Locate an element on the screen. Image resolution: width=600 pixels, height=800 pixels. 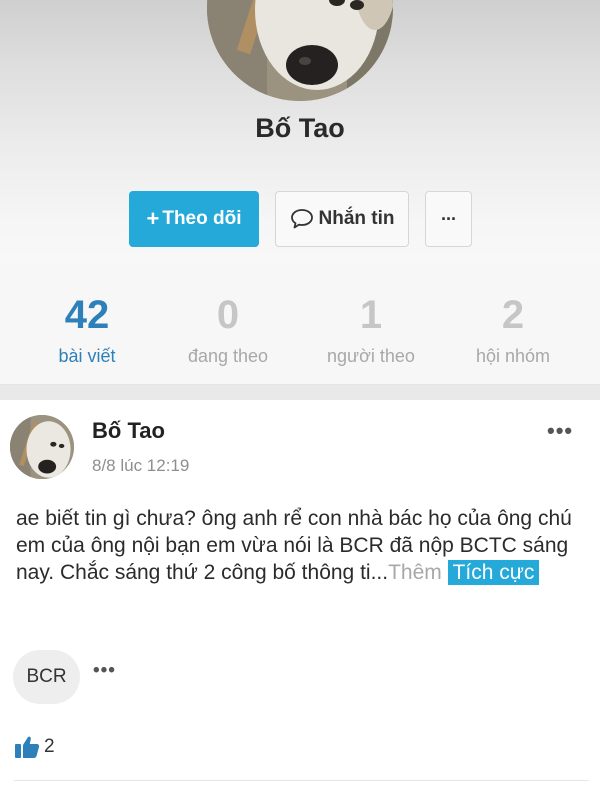
stat-label: hội nhóm is located at coordinates (513, 356).